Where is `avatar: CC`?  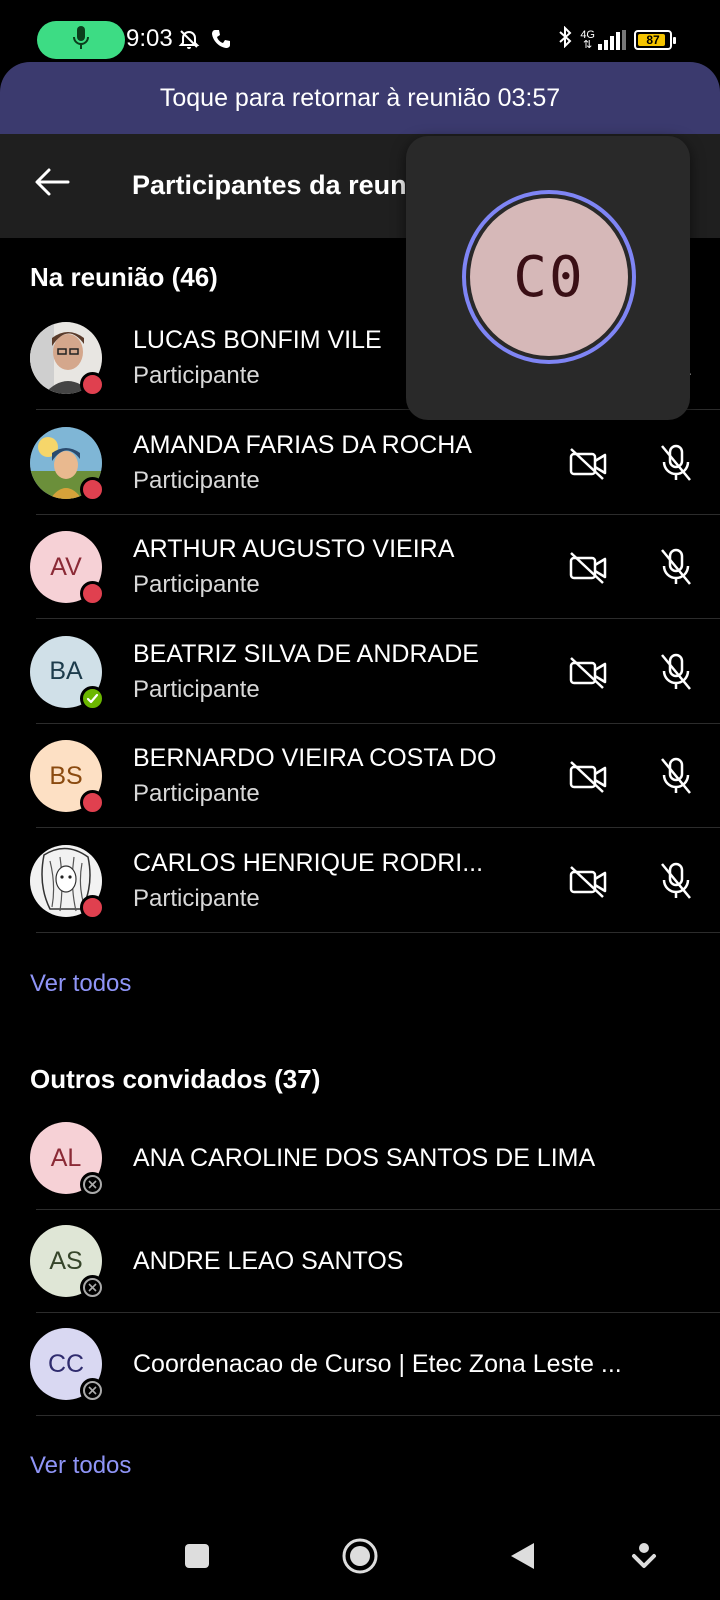 avatar: CC is located at coordinates (67, 1365).